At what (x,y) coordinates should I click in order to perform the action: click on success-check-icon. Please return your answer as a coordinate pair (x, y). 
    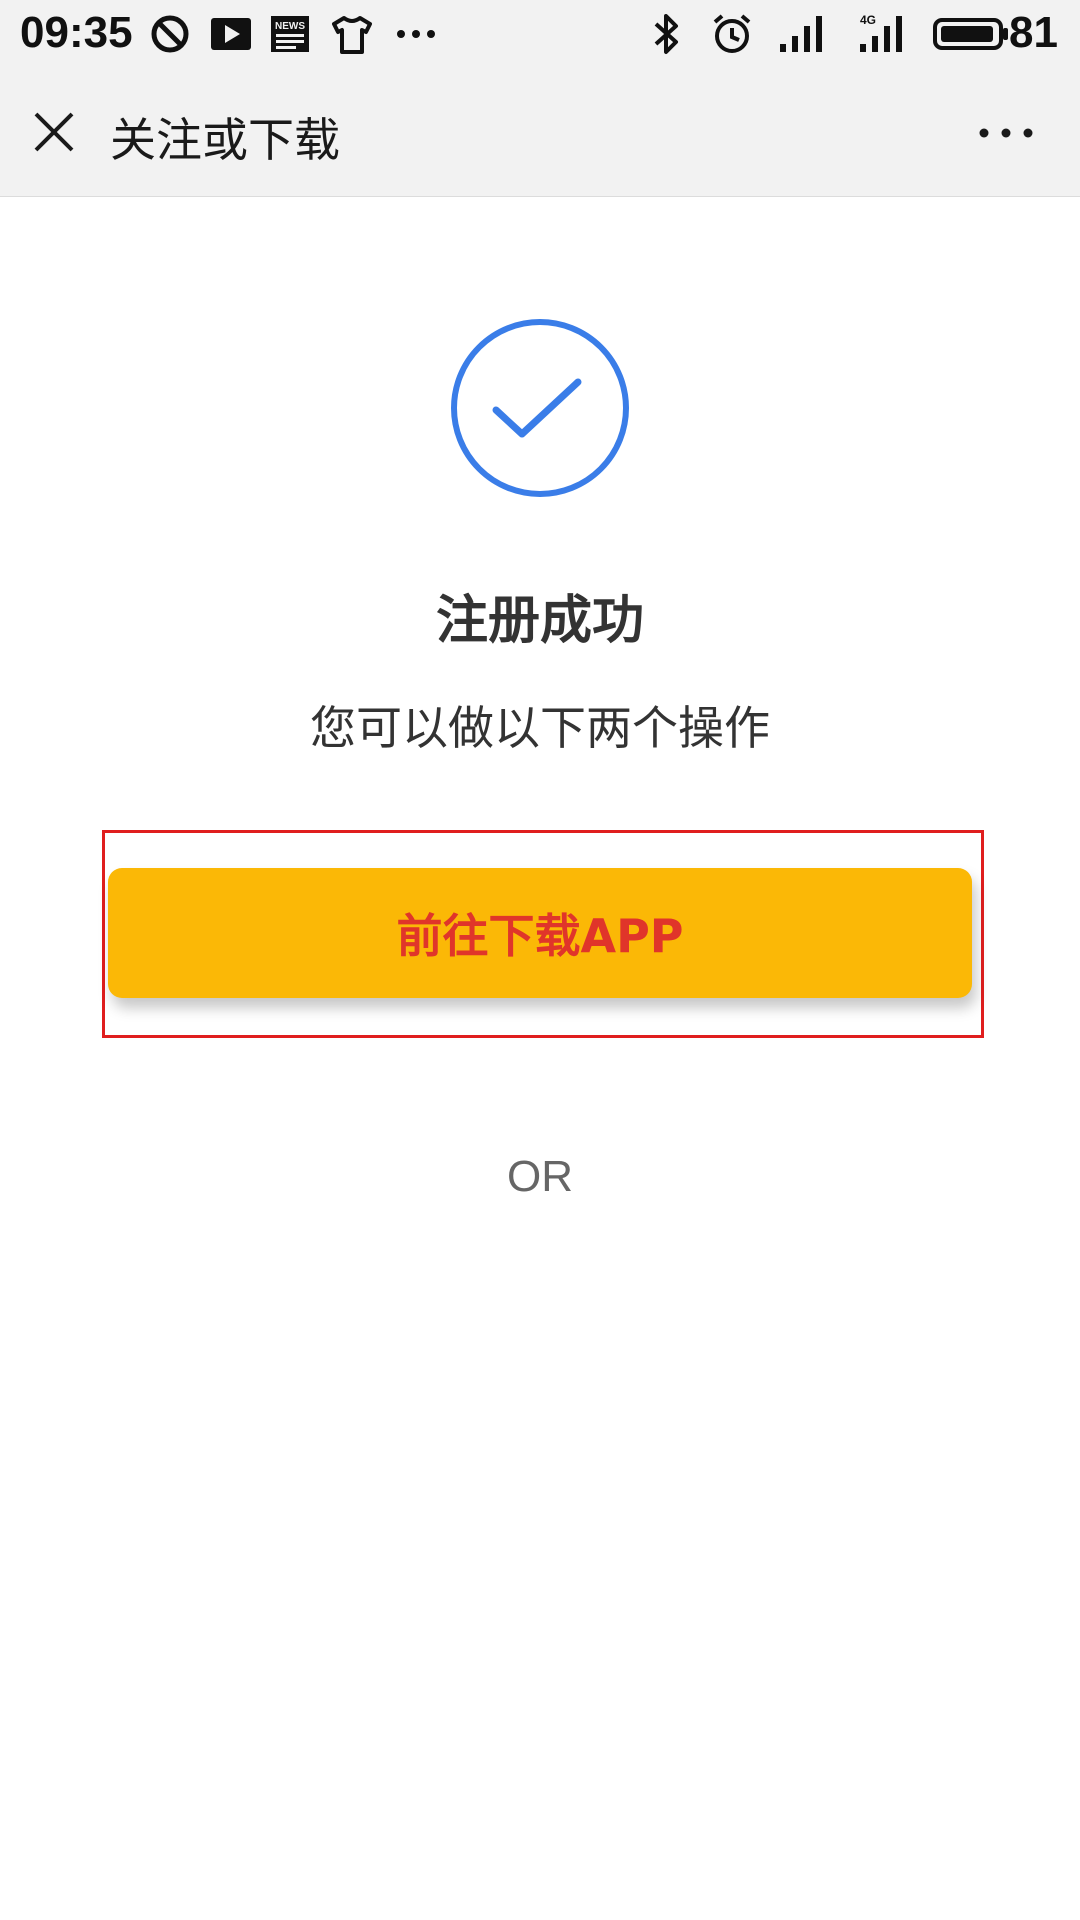
    Looking at the image, I should click on (540, 408).